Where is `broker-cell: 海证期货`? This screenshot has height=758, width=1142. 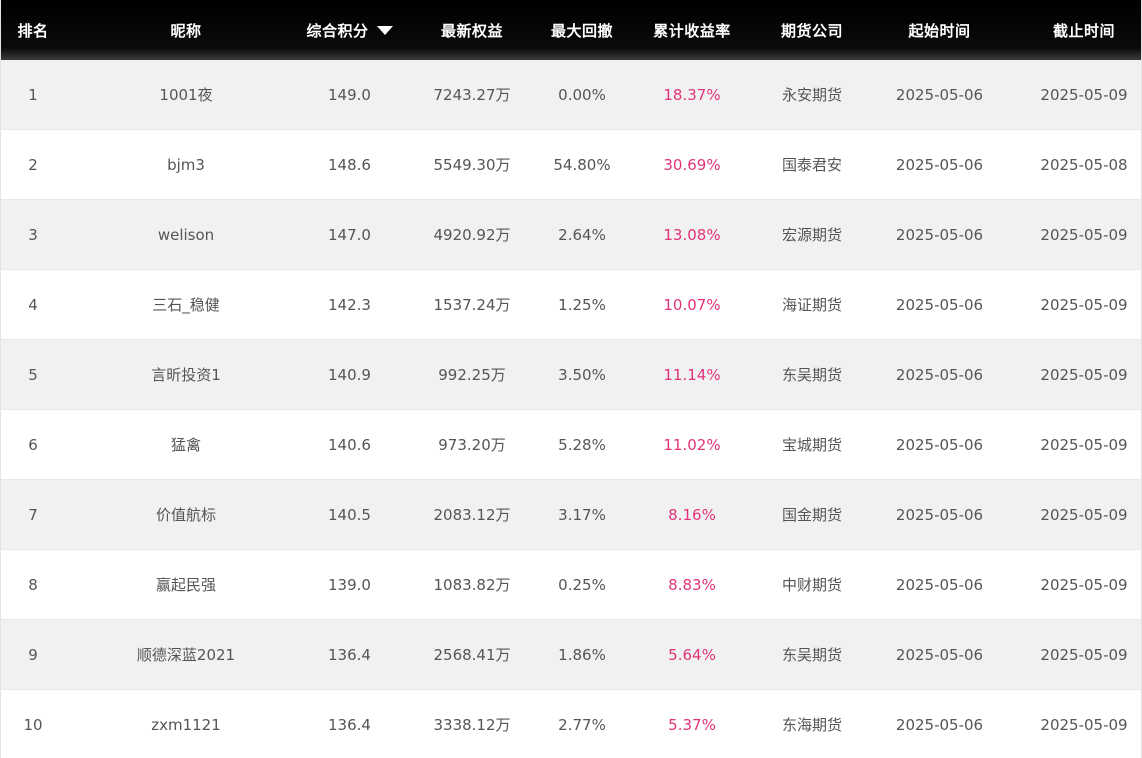 broker-cell: 海证期货 is located at coordinates (811, 305).